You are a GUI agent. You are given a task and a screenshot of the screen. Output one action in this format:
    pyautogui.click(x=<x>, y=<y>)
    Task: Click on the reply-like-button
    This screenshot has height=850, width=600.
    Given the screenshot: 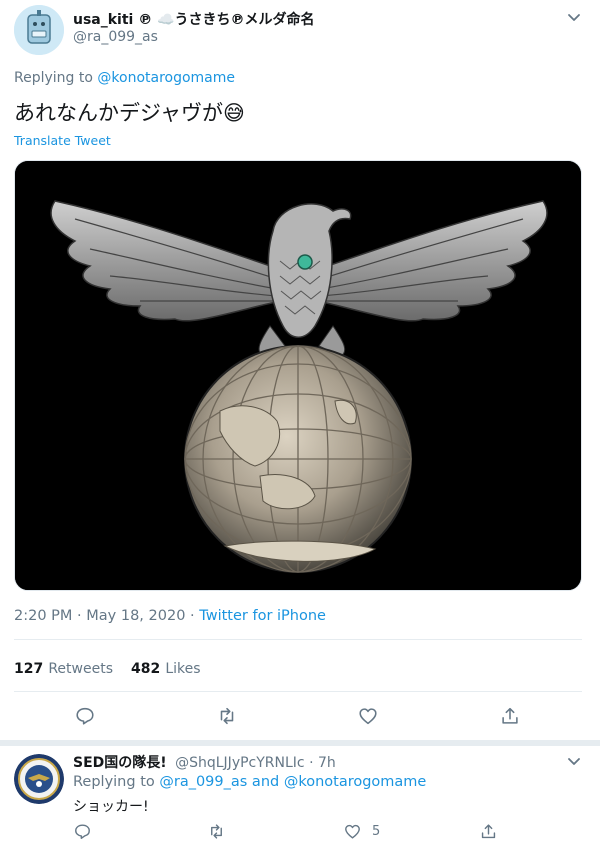 What is the action you would take?
    pyautogui.click(x=352, y=831)
    